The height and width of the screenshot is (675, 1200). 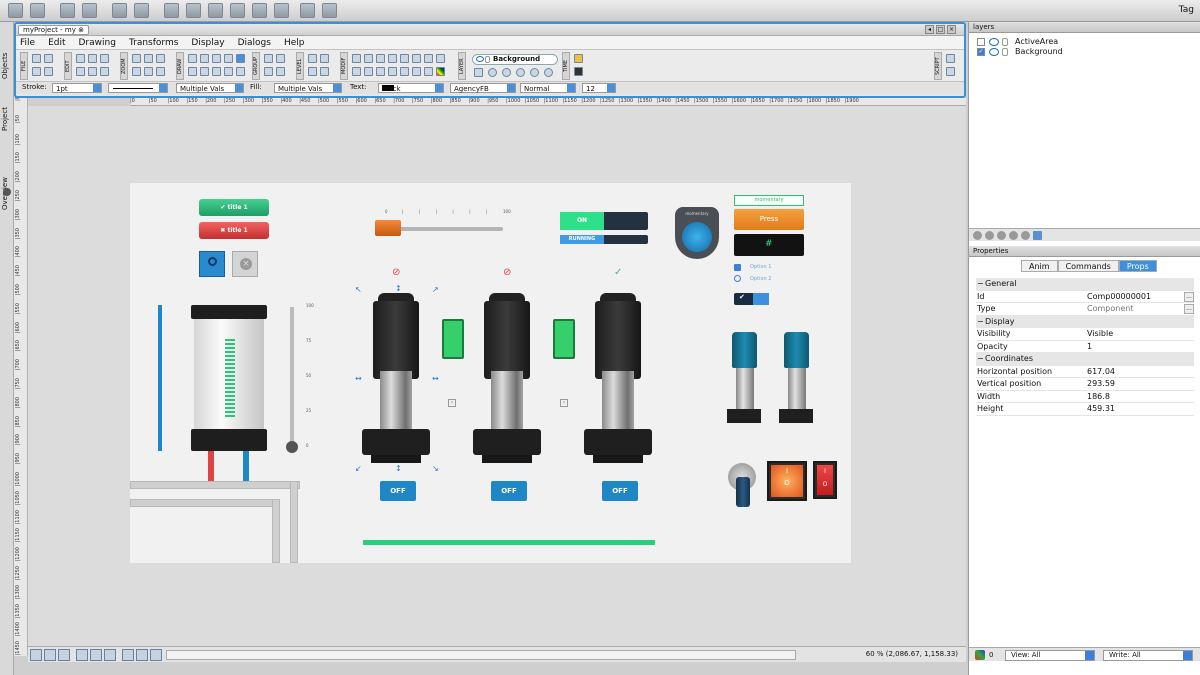 I want to click on image-tool-icon, so click(x=228, y=71).